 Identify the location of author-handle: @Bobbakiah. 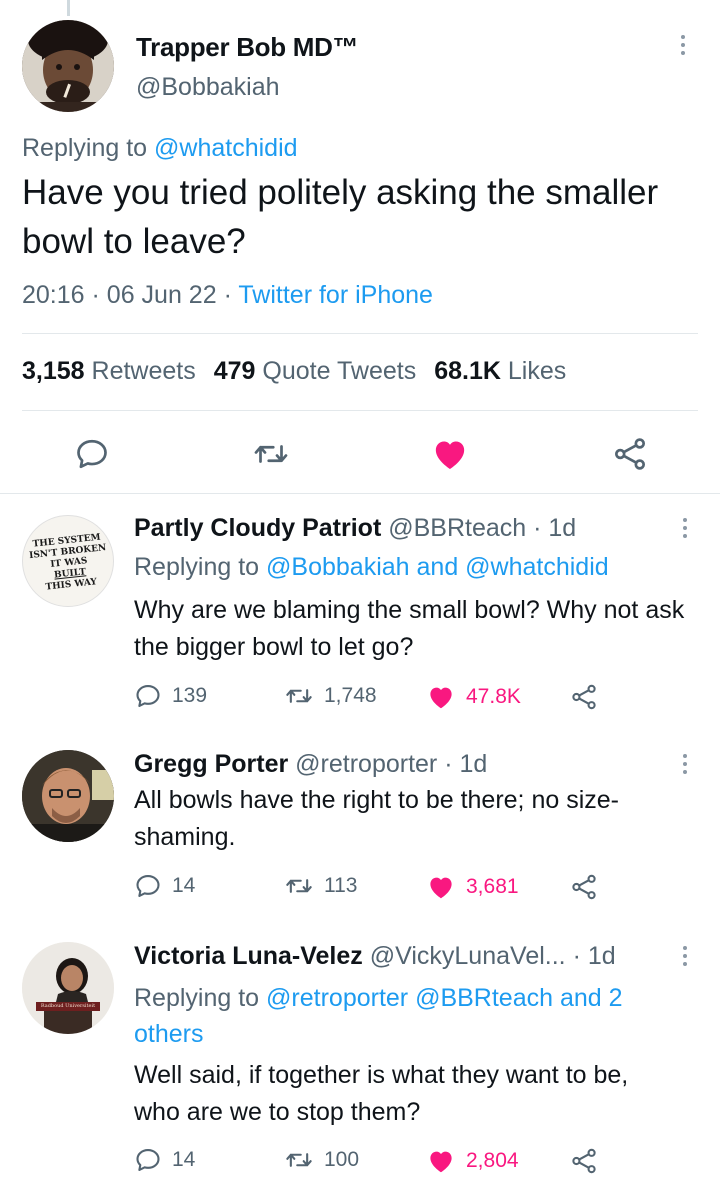
(208, 87).